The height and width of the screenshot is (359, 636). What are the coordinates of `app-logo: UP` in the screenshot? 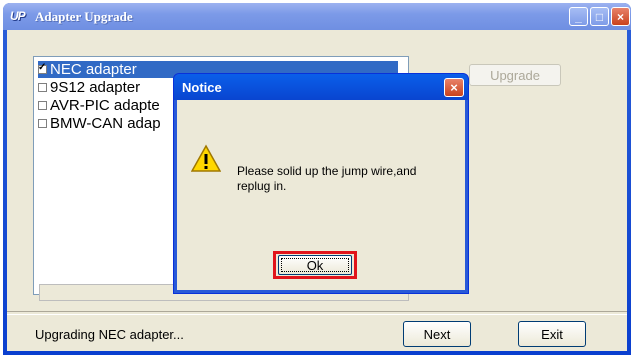 It's located at (18, 16).